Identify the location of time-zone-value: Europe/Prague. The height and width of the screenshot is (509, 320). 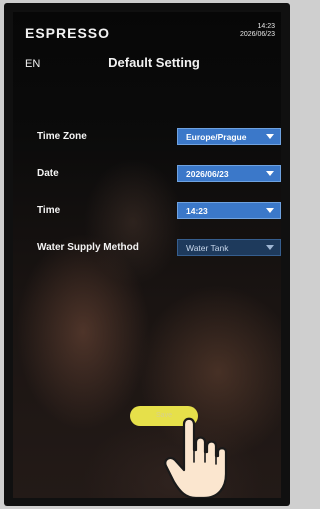
(216, 137).